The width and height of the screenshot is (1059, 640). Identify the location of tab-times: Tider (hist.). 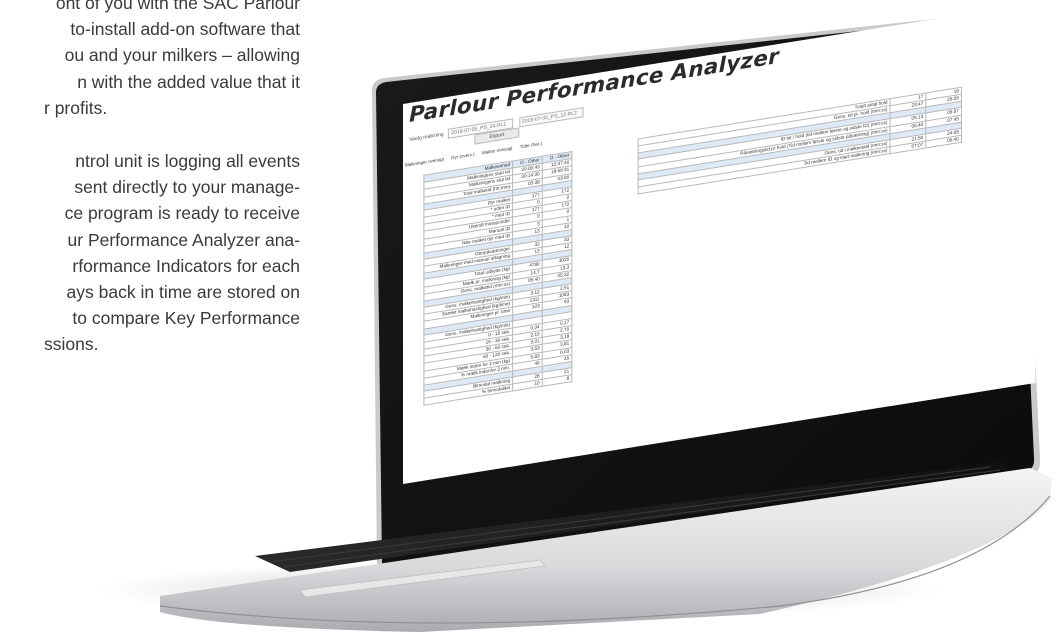
(531, 145).